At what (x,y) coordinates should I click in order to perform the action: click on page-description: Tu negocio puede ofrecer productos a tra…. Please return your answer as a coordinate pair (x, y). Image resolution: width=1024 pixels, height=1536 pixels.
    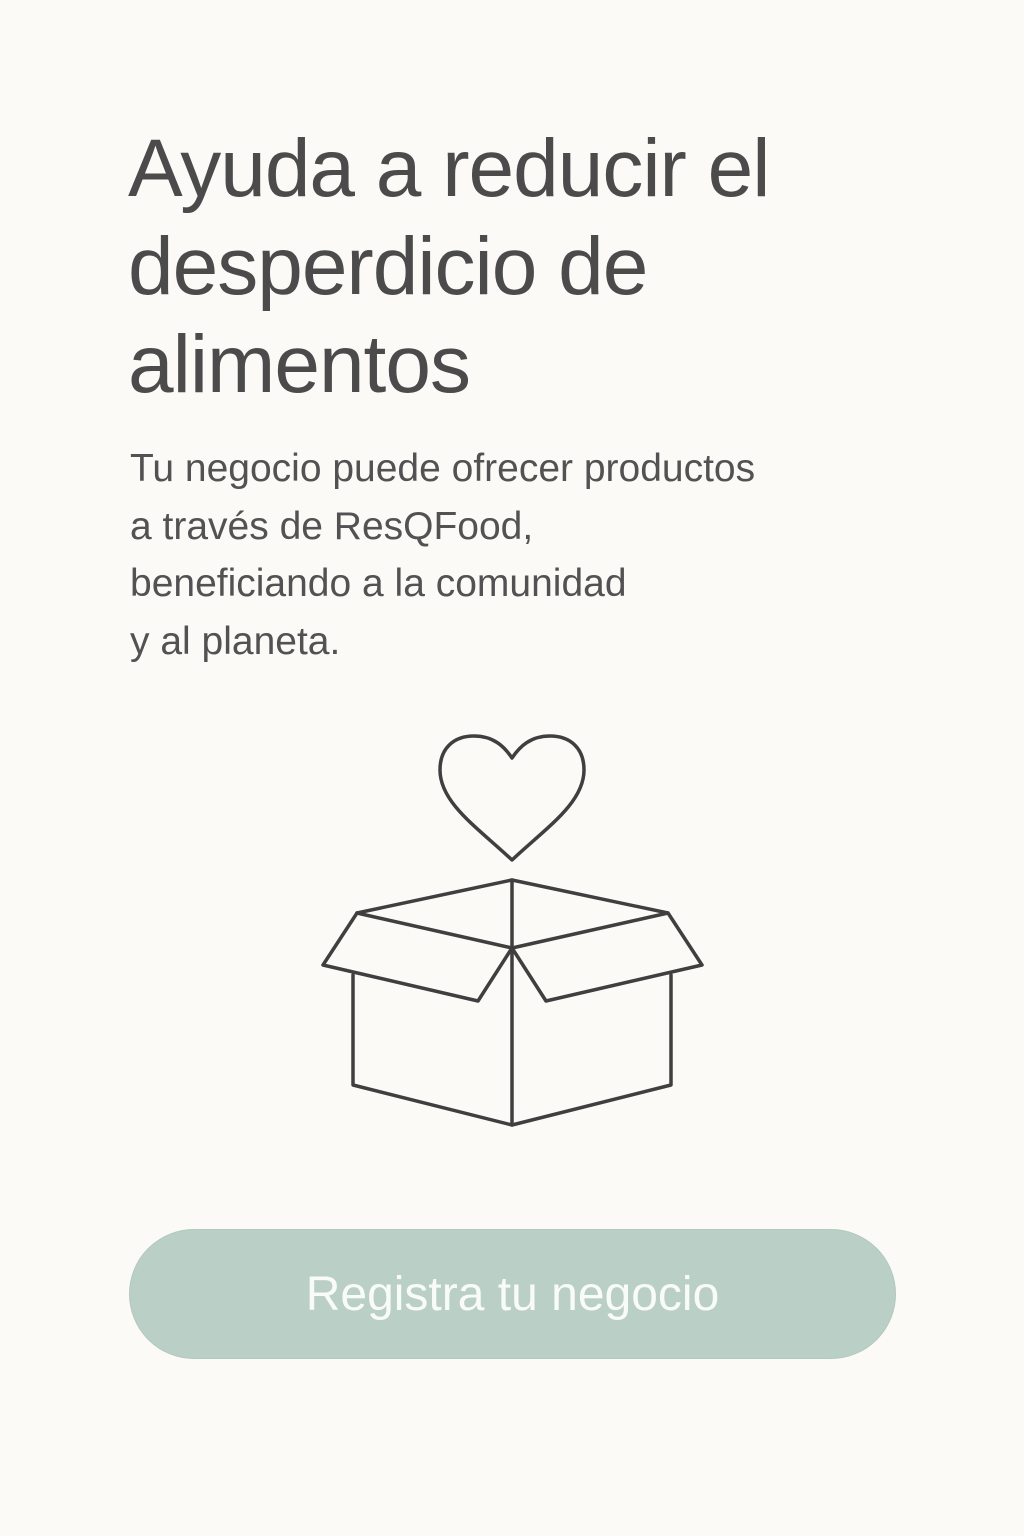
    Looking at the image, I should click on (510, 555).